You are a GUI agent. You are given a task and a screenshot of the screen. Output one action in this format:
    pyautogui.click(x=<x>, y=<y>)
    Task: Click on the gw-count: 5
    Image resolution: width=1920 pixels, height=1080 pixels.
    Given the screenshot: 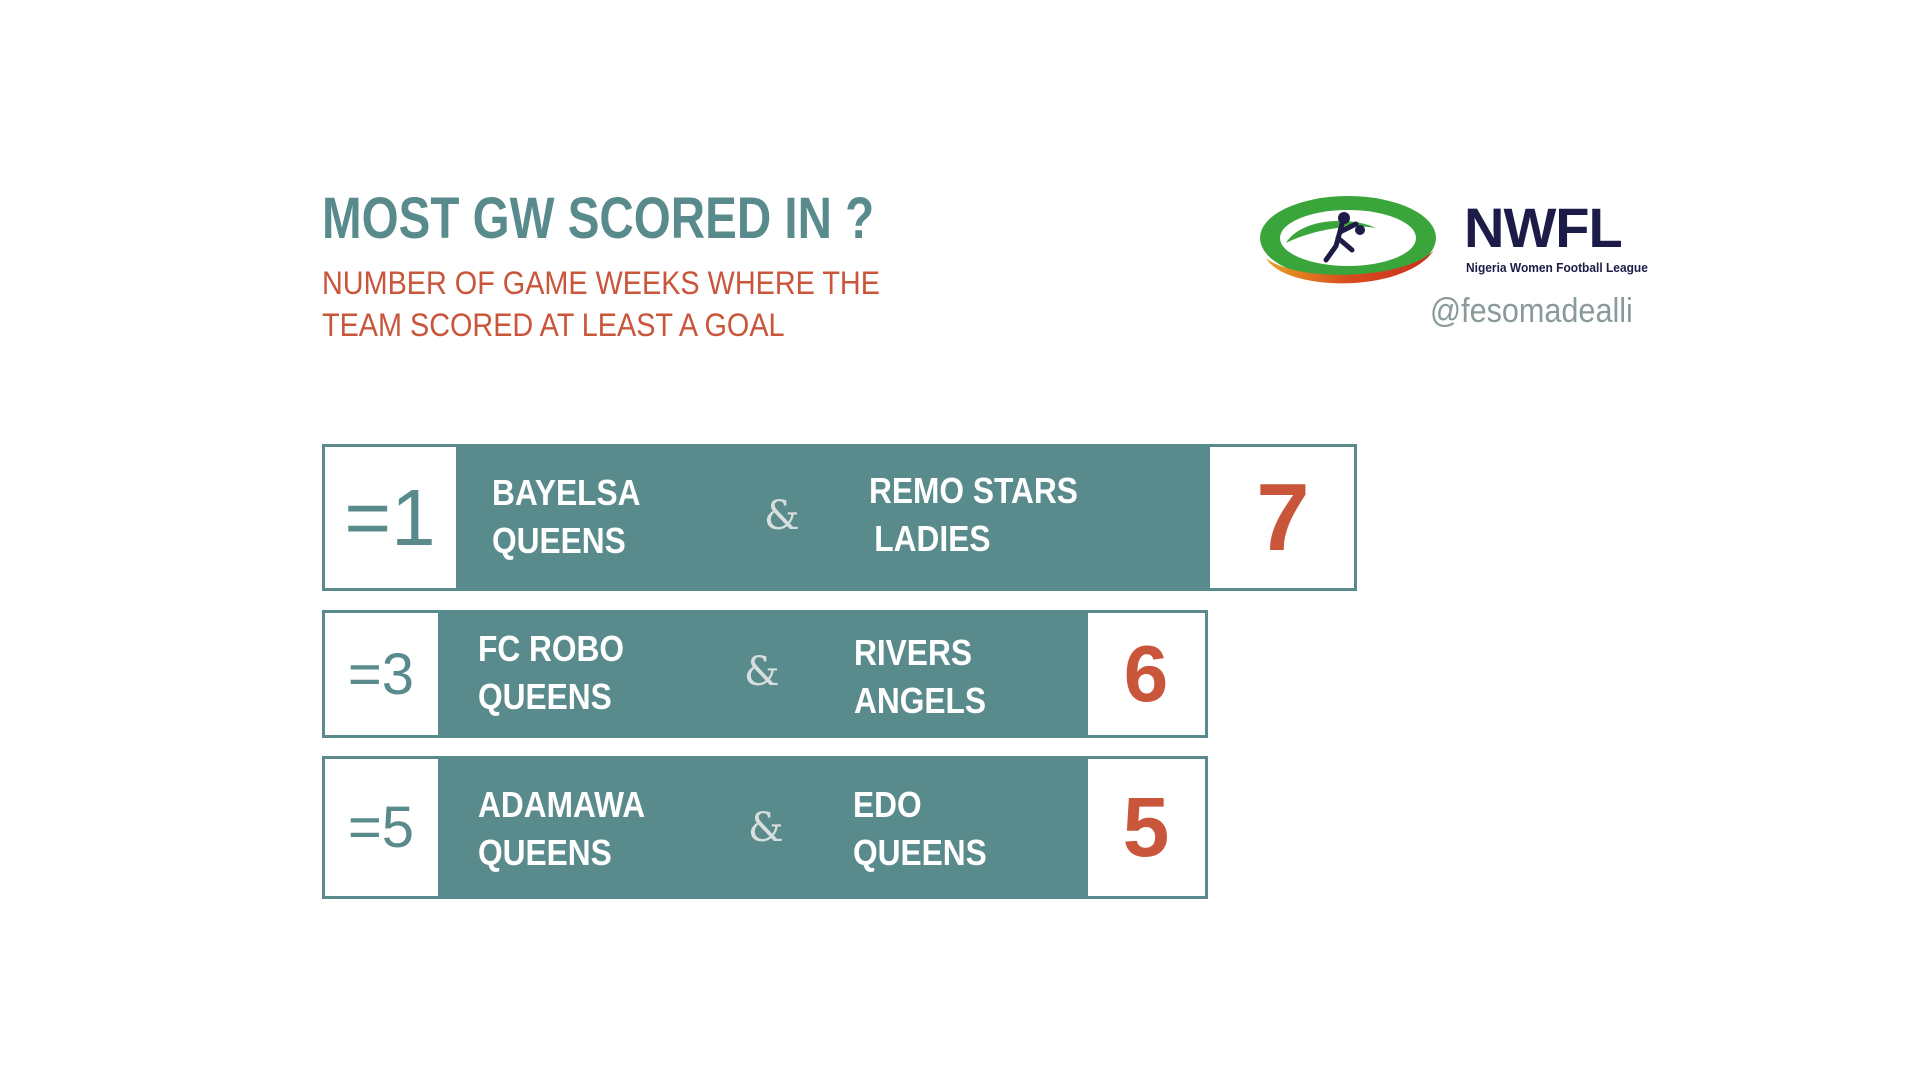 What is the action you would take?
    pyautogui.click(x=1146, y=827)
    